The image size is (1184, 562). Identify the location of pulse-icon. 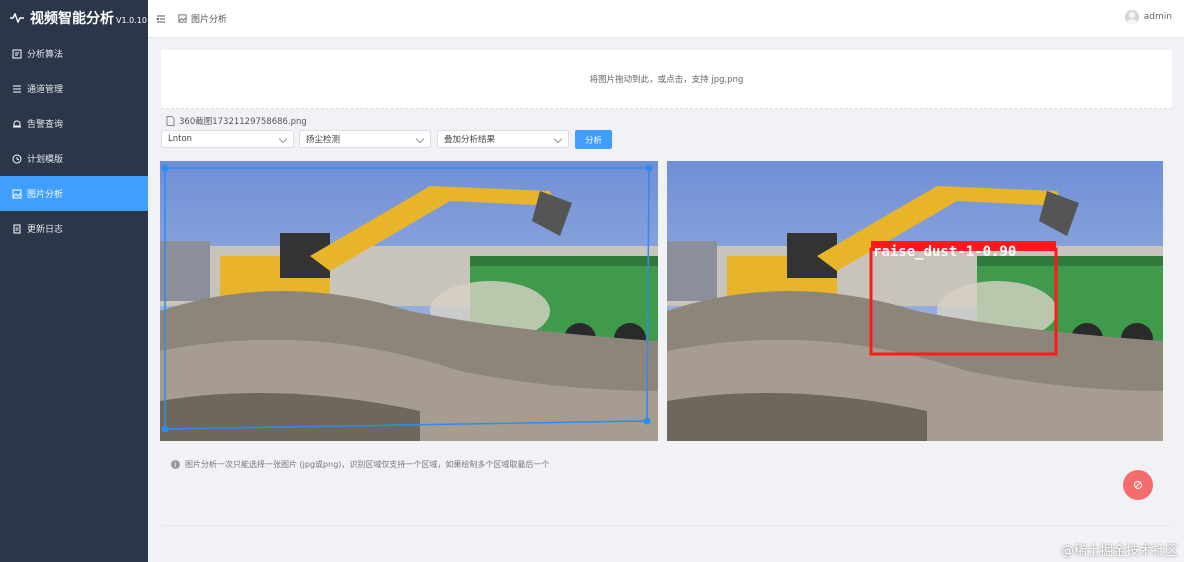
(17, 18).